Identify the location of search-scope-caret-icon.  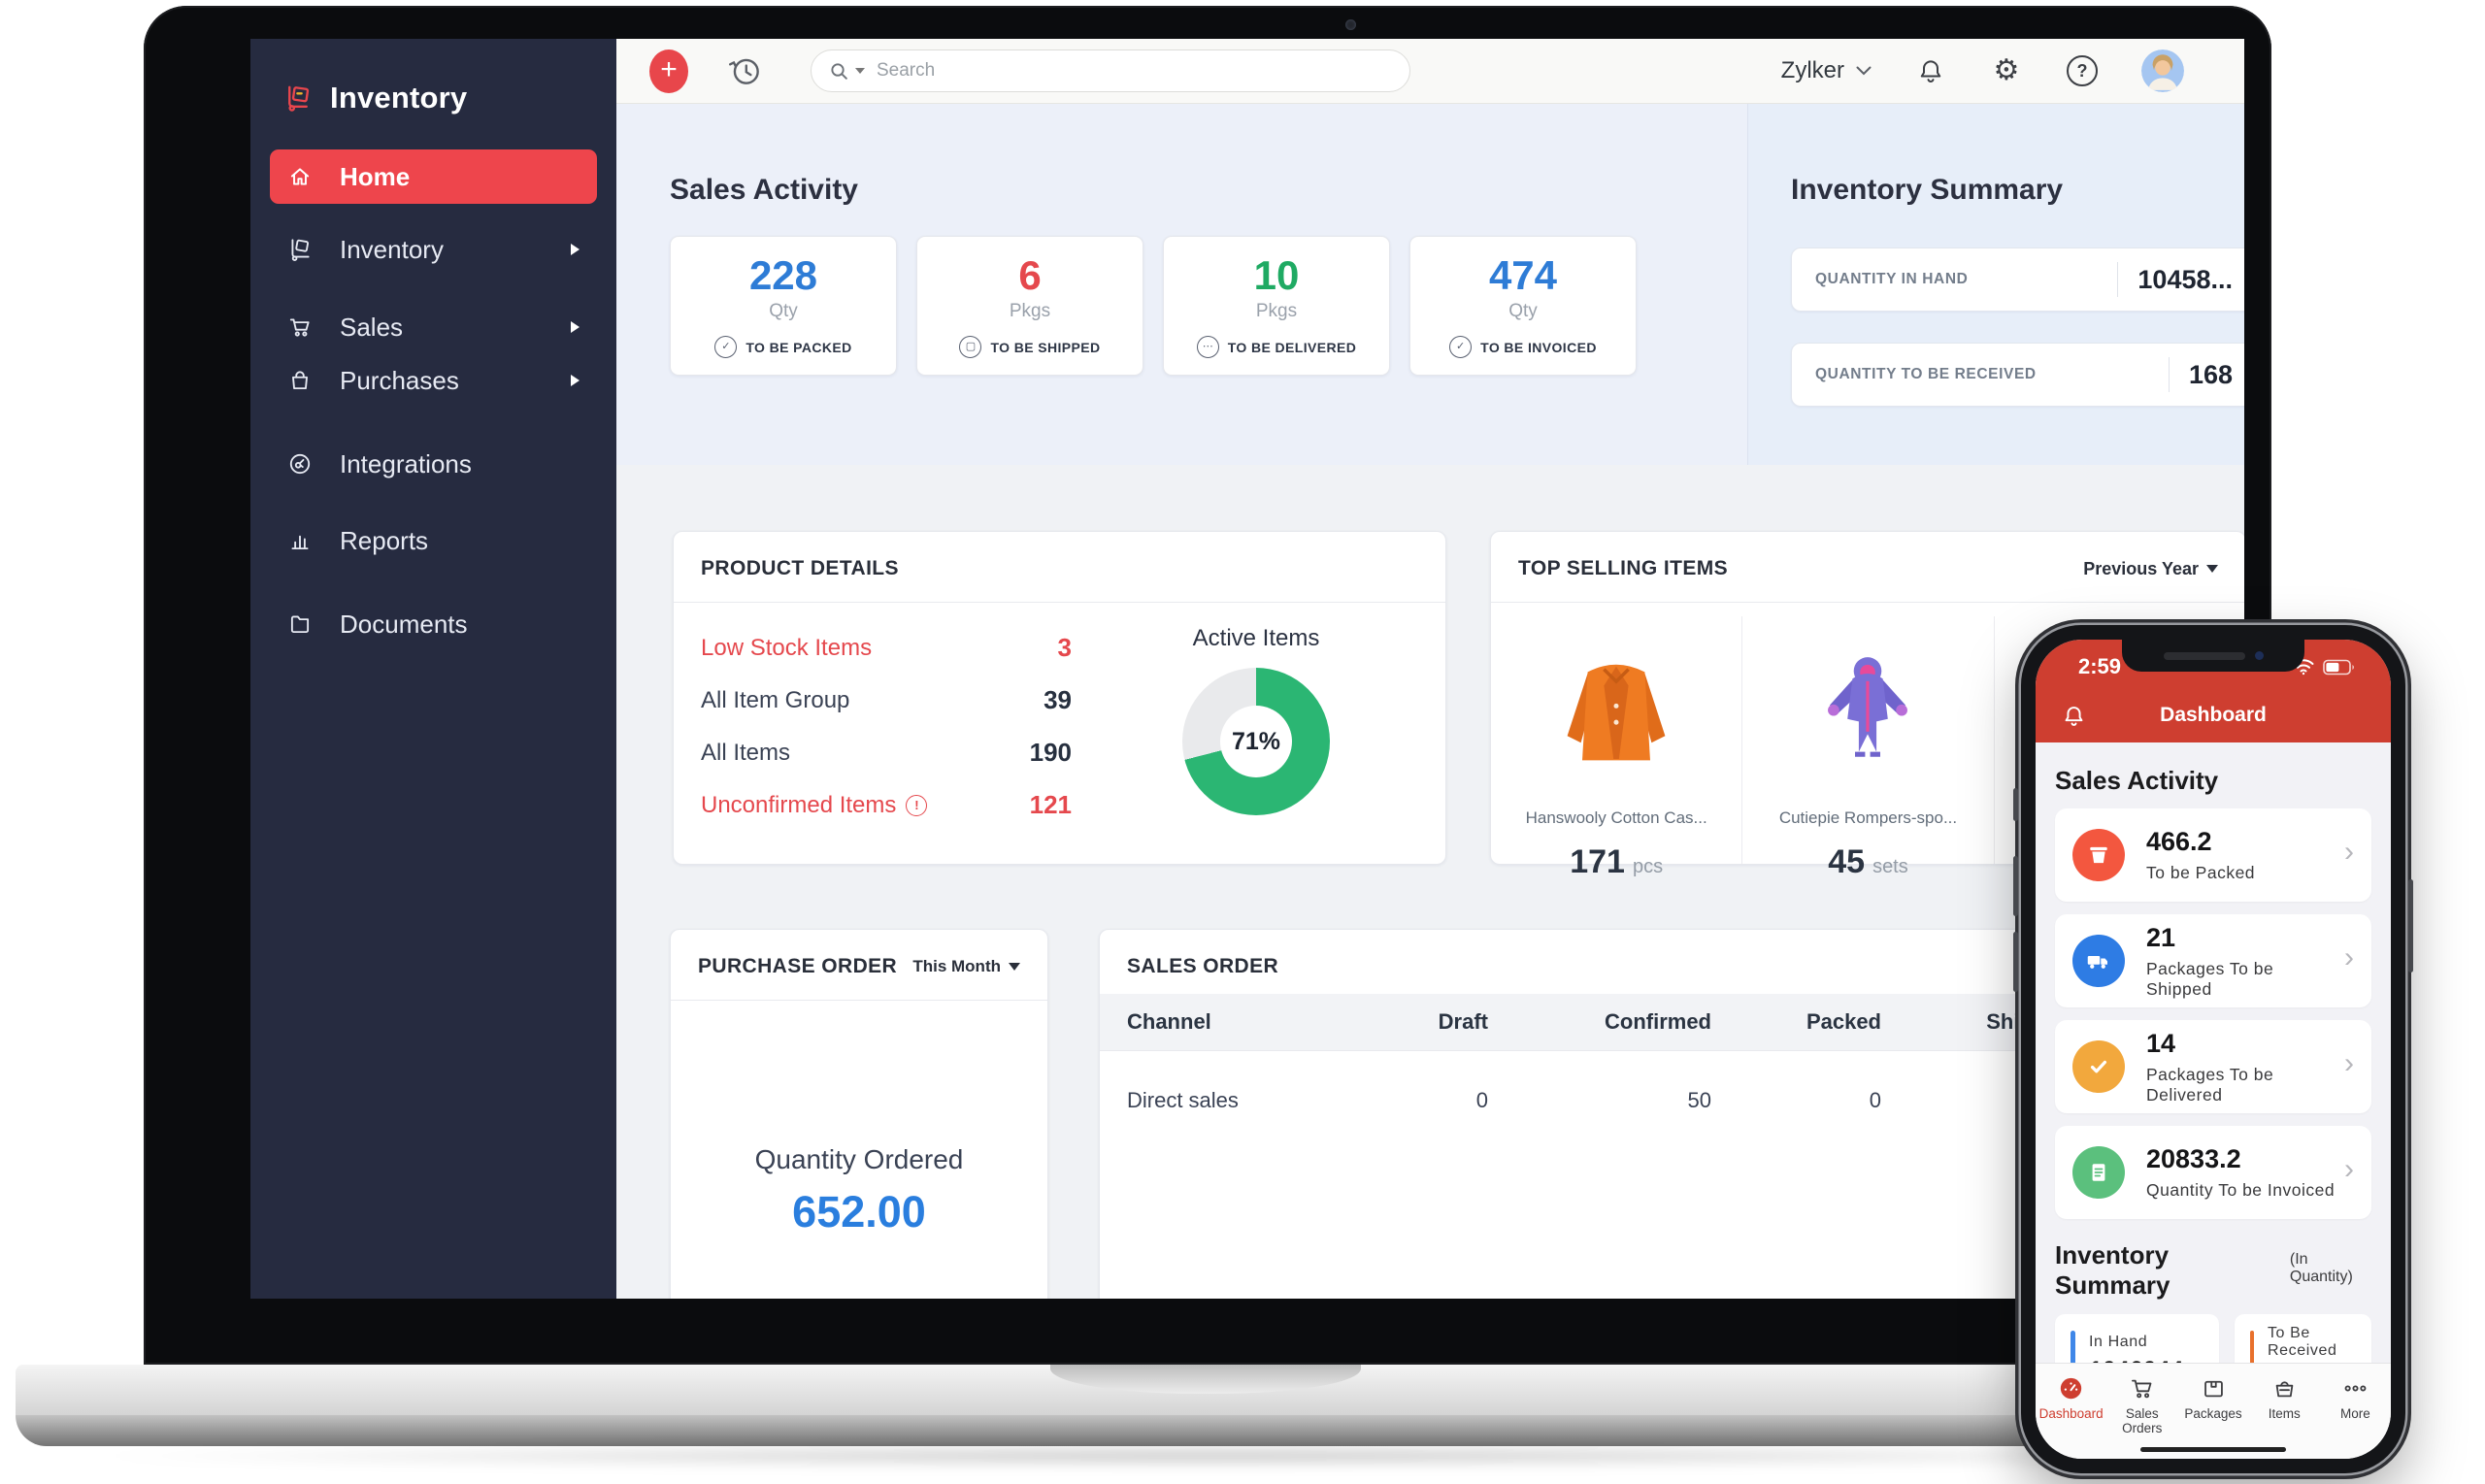
(860, 71).